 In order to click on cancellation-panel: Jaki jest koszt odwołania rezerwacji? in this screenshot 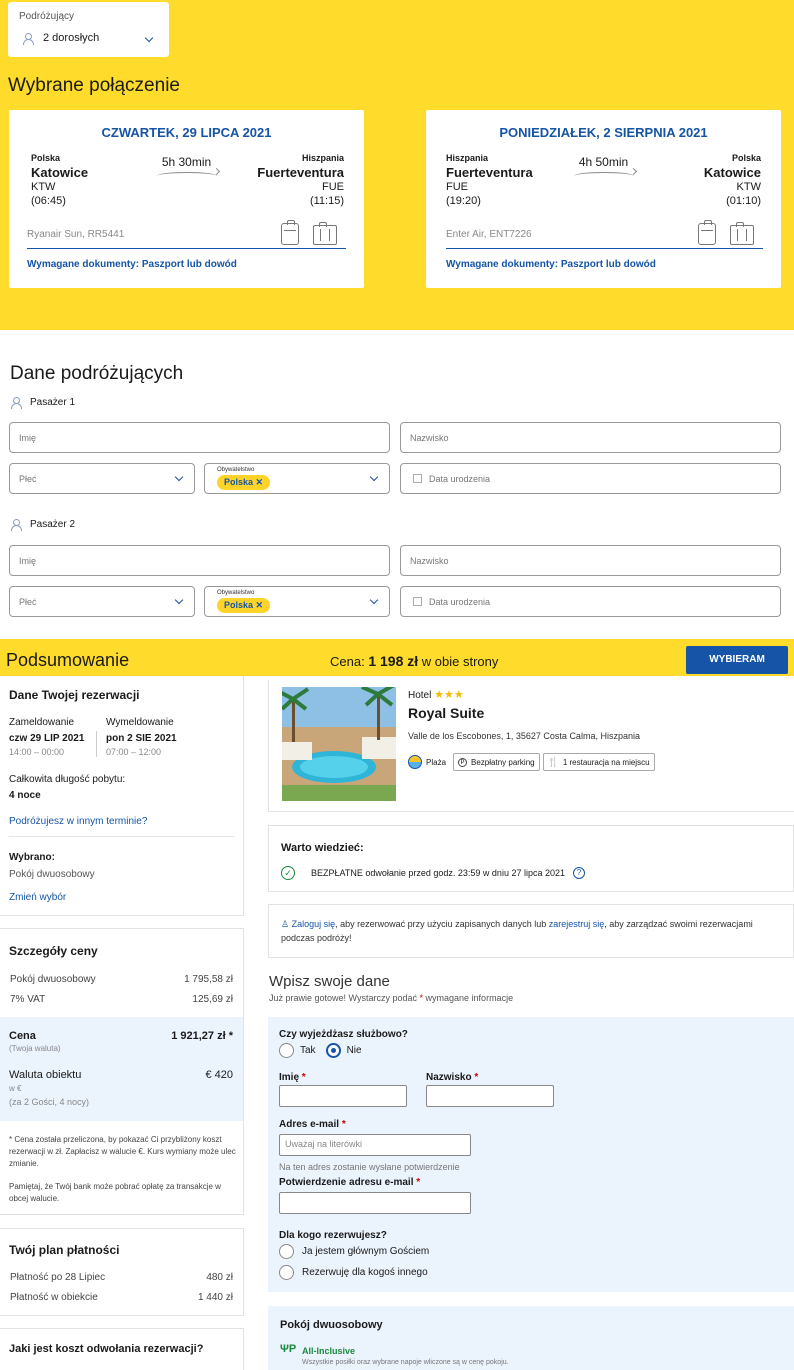, I will do `click(122, 1349)`.